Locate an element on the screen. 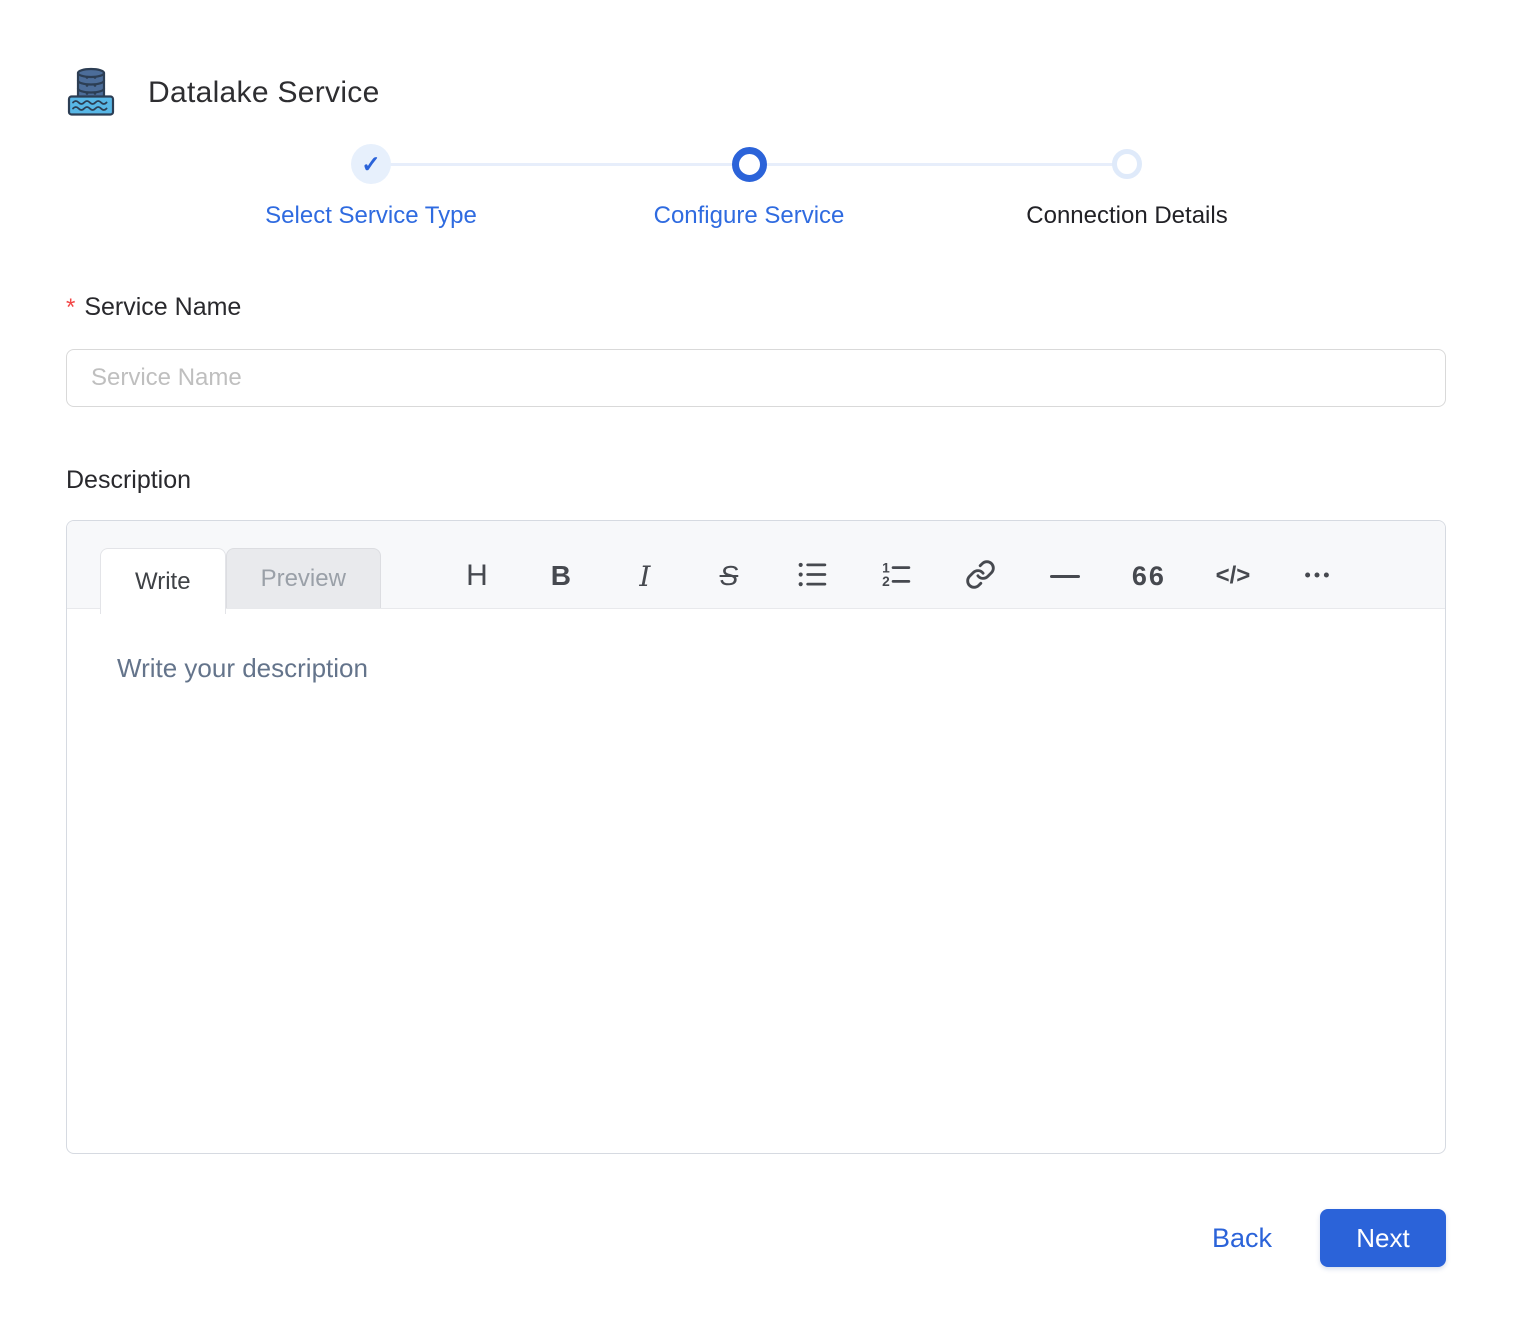 This screenshot has height=1334, width=1516. step-label-connection-details: Connection Details is located at coordinates (1127, 215).